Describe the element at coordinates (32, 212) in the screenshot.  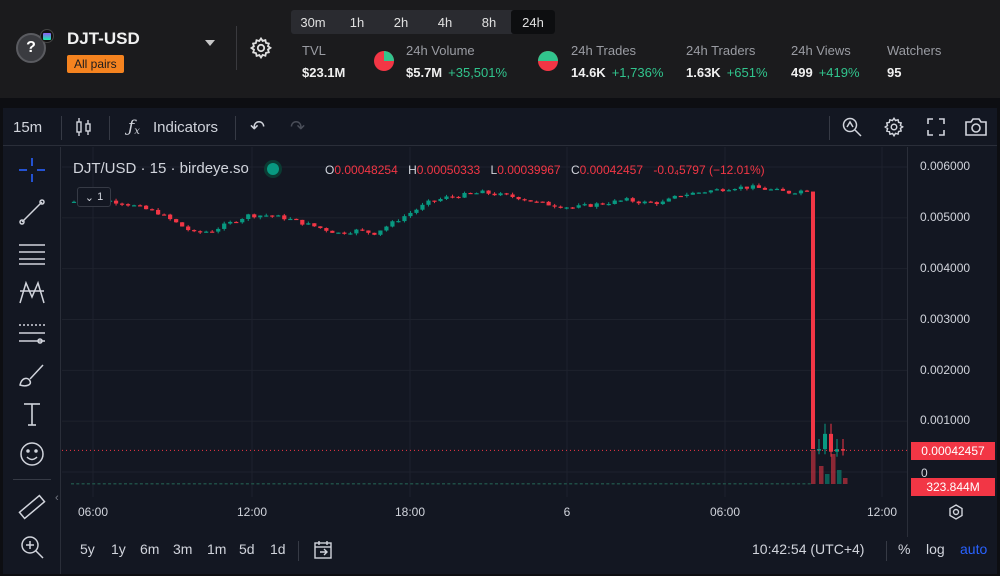
I see `trend-line-icon` at that location.